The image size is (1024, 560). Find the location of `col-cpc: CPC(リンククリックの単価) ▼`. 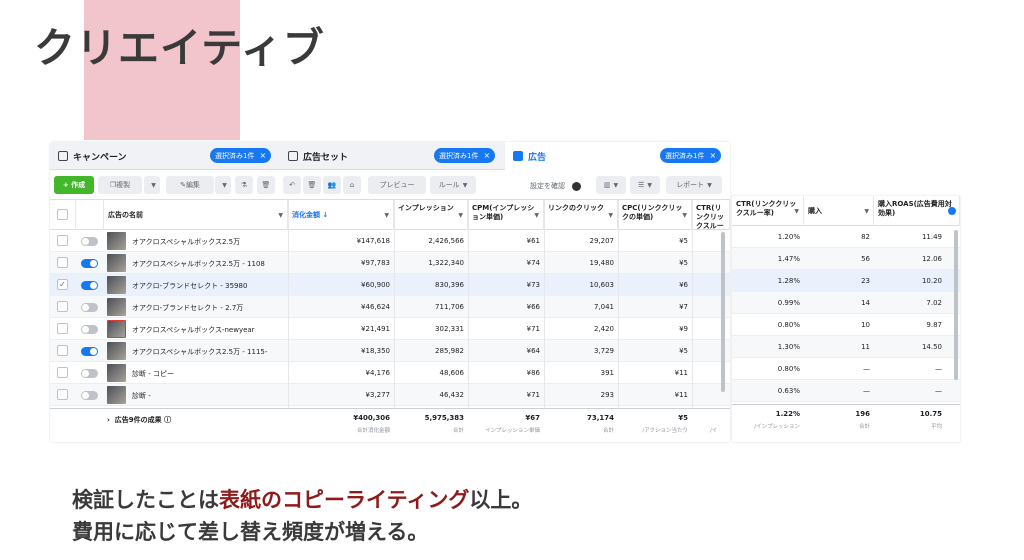

col-cpc: CPC(リンククリックの単価) ▼ is located at coordinates (655, 215).